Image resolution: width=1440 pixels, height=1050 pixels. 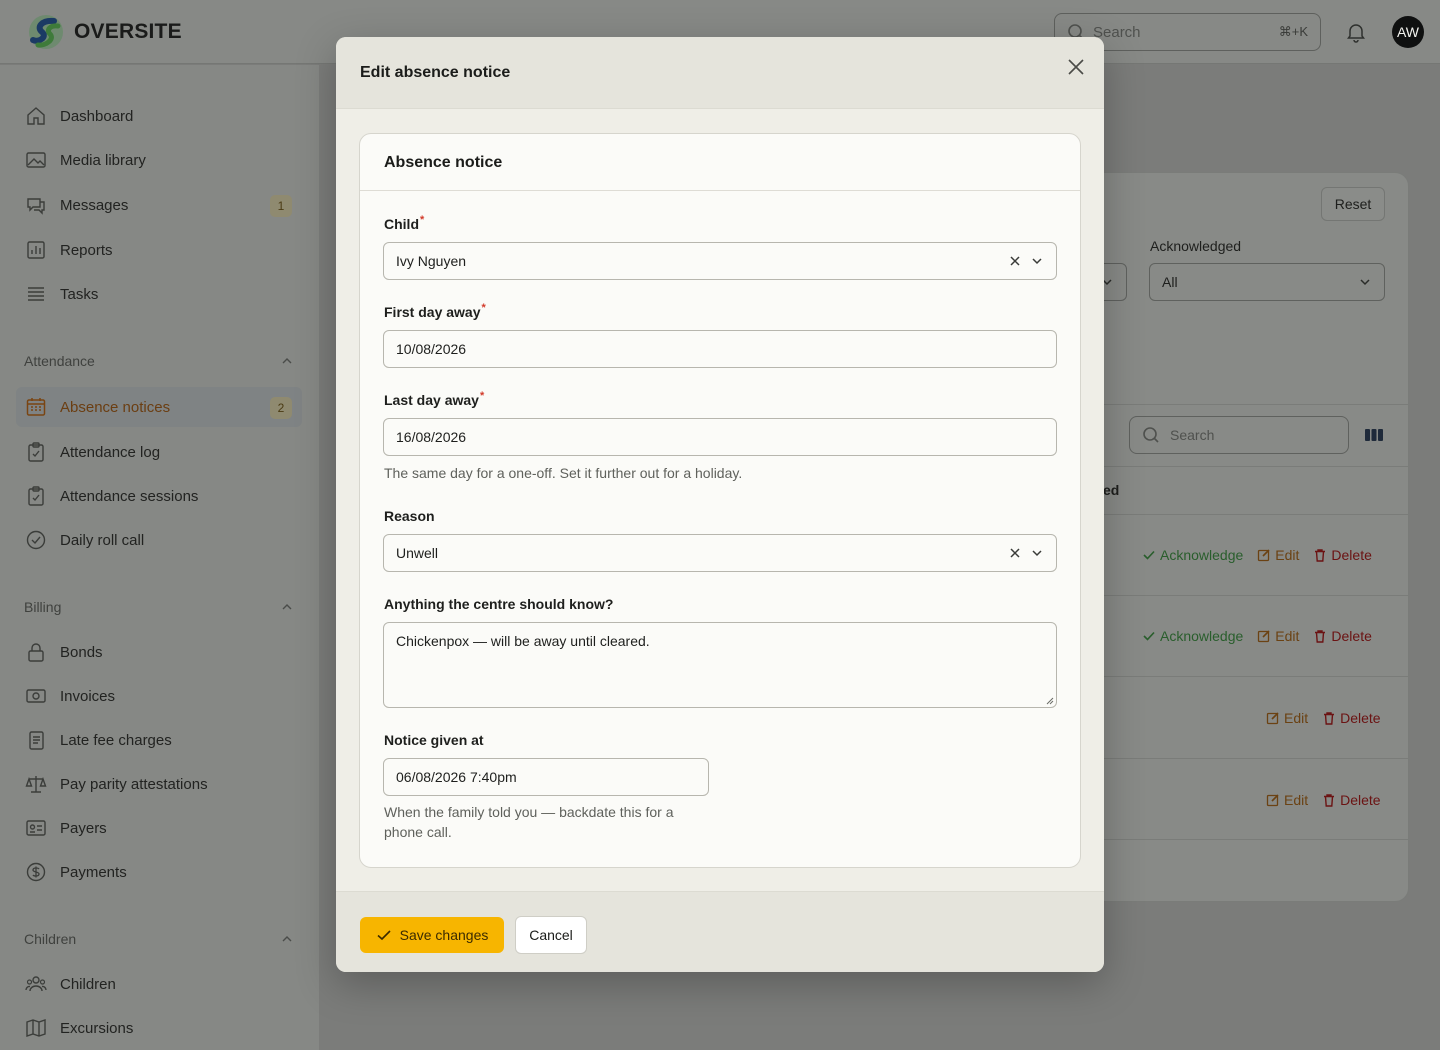 I want to click on cancel-button: Cancel, so click(x=551, y=935).